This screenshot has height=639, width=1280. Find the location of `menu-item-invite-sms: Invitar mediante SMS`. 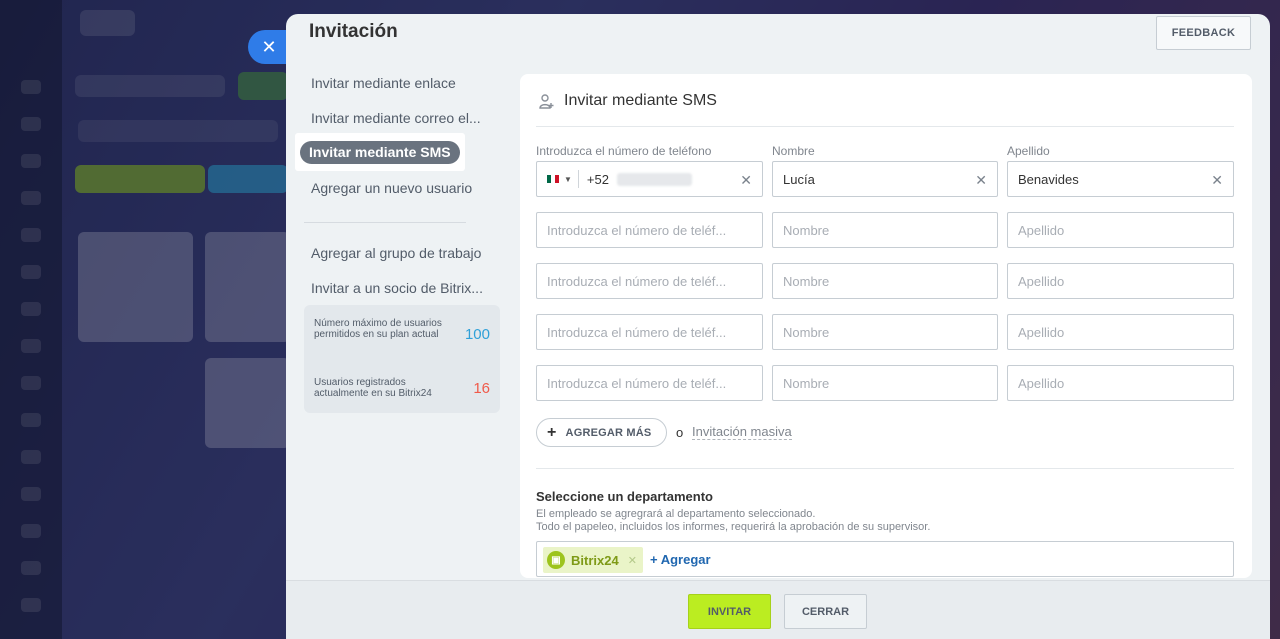

menu-item-invite-sms: Invitar mediante SMS is located at coordinates (380, 152).